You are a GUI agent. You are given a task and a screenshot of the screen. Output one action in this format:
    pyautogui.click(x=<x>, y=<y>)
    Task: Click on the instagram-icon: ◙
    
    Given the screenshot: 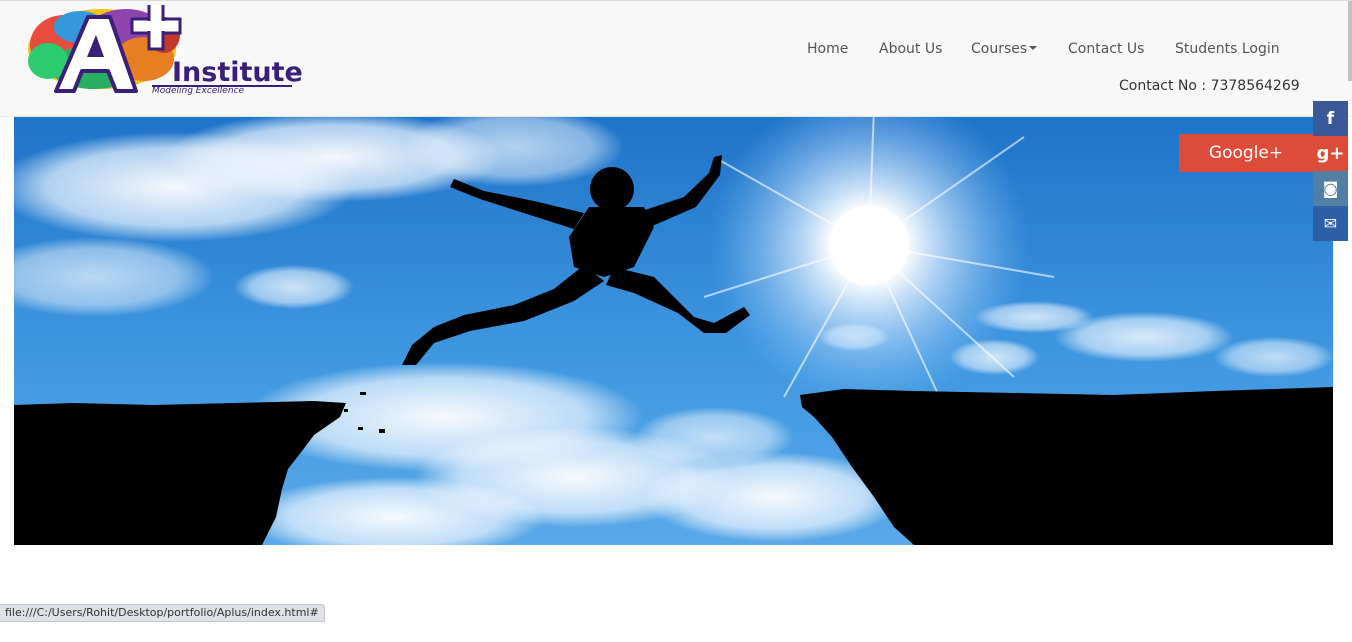 What is the action you would take?
    pyautogui.click(x=1330, y=188)
    